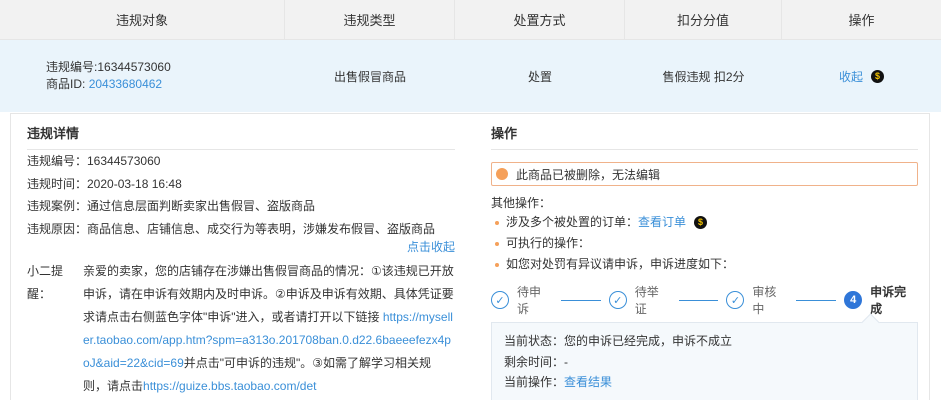  Describe the element at coordinates (757, 300) in the screenshot. I see `step-under-review: ✓ 审核中` at that location.